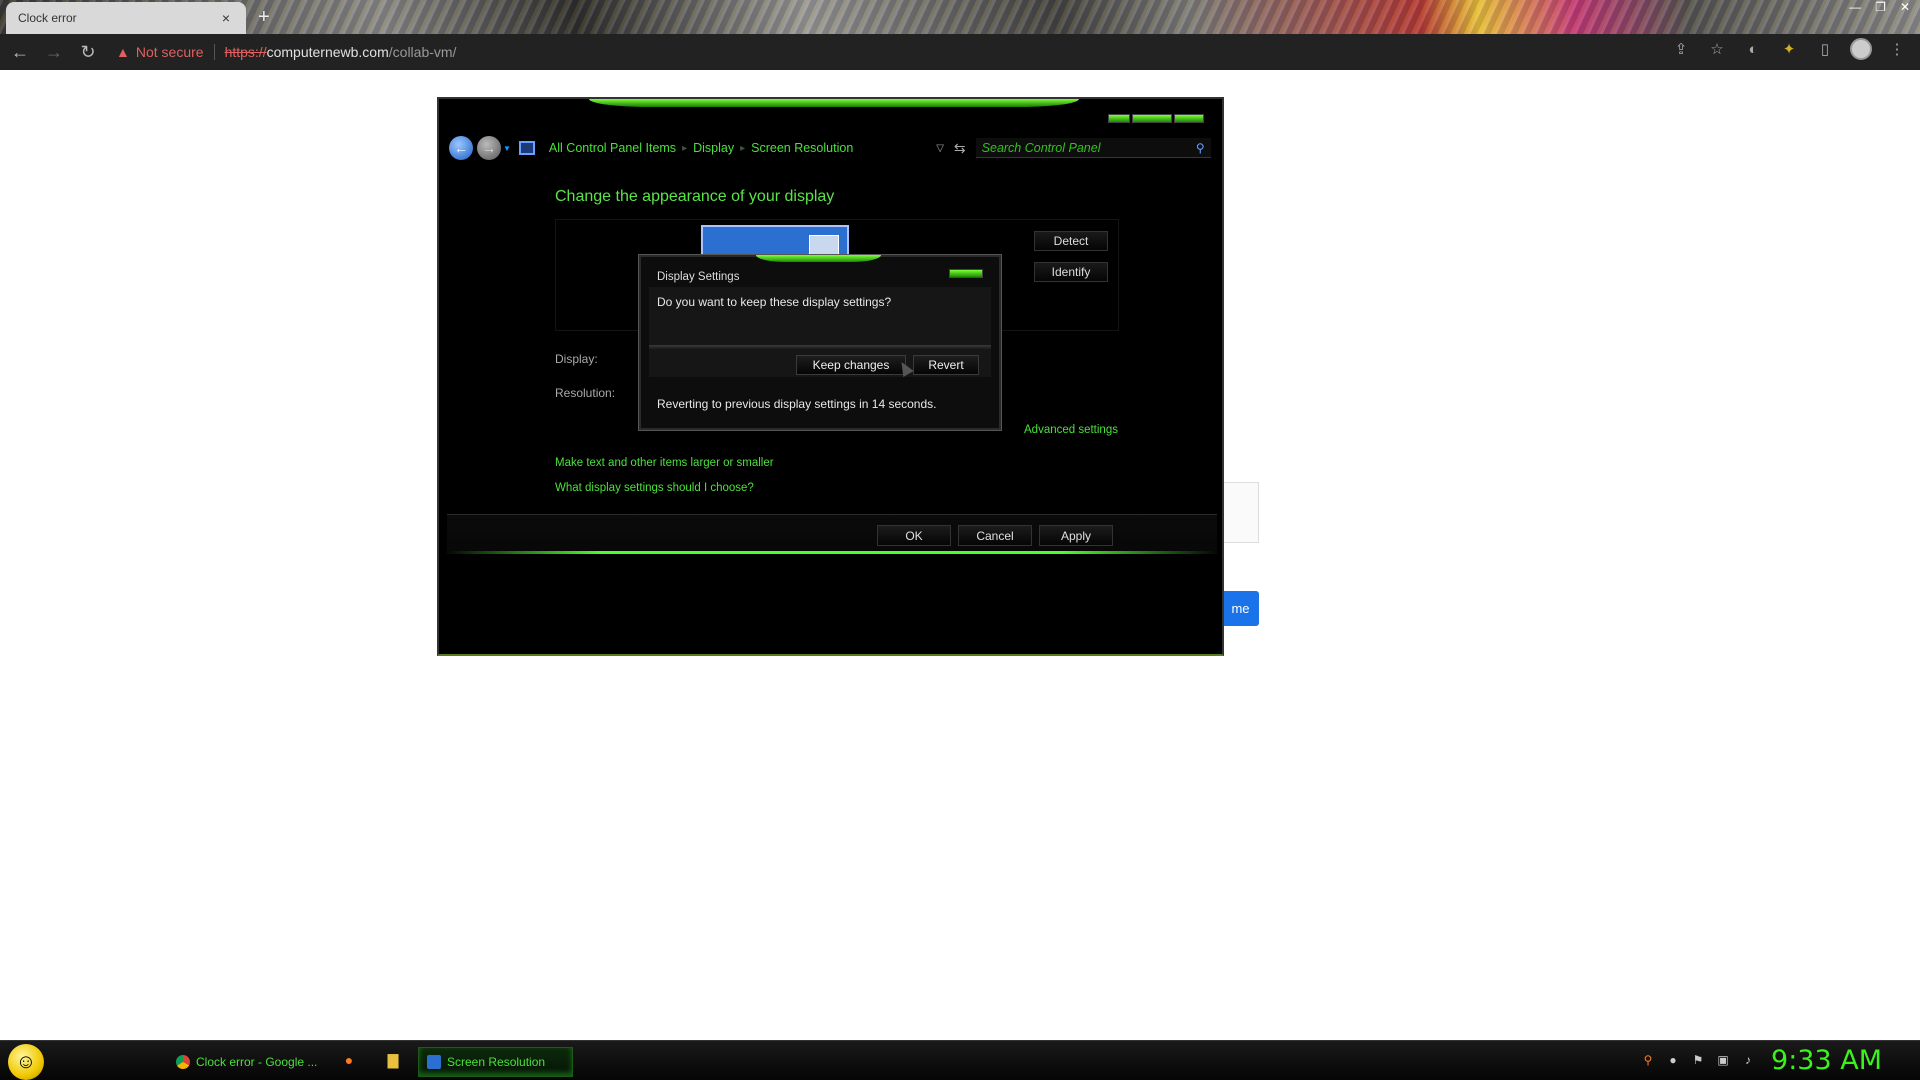  Describe the element at coordinates (695, 196) in the screenshot. I see `page-title: Change the appearance of your display` at that location.